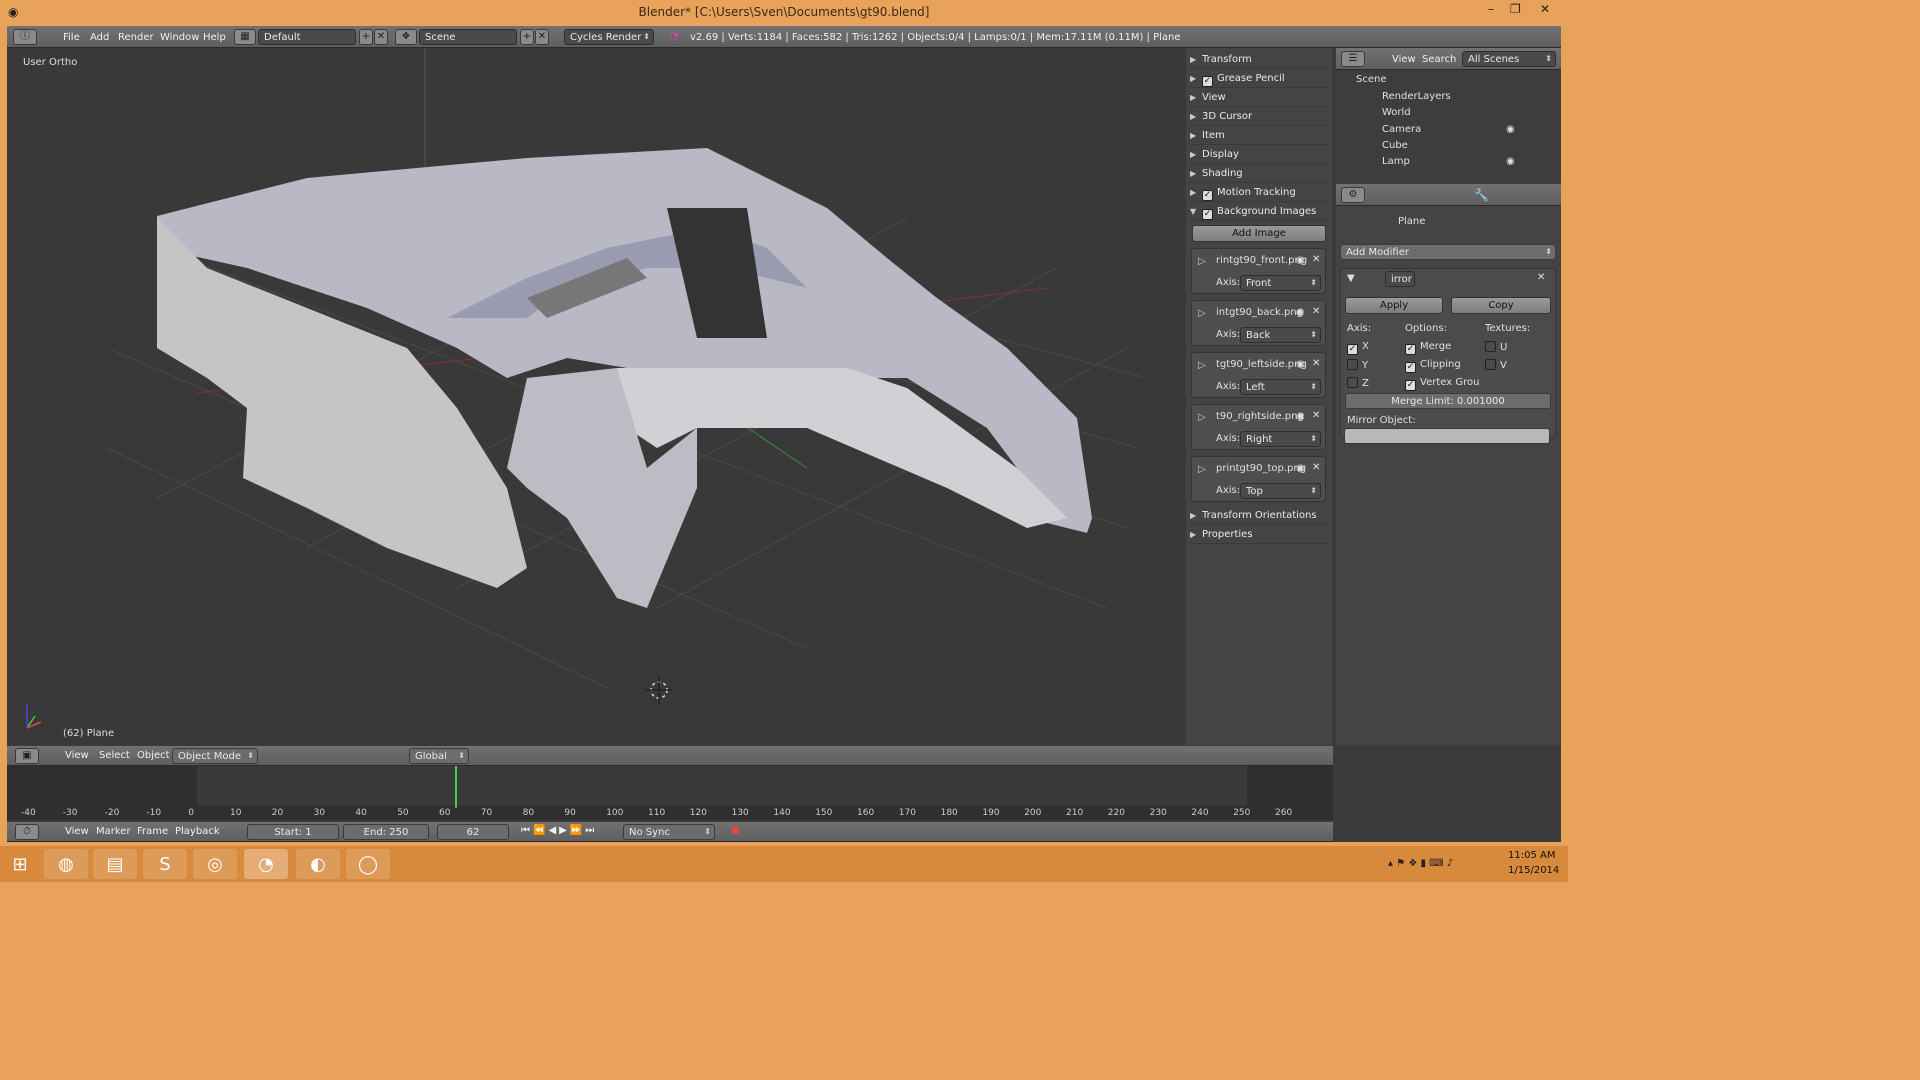  Describe the element at coordinates (136, 37) in the screenshot. I see `menu-render: Render` at that location.